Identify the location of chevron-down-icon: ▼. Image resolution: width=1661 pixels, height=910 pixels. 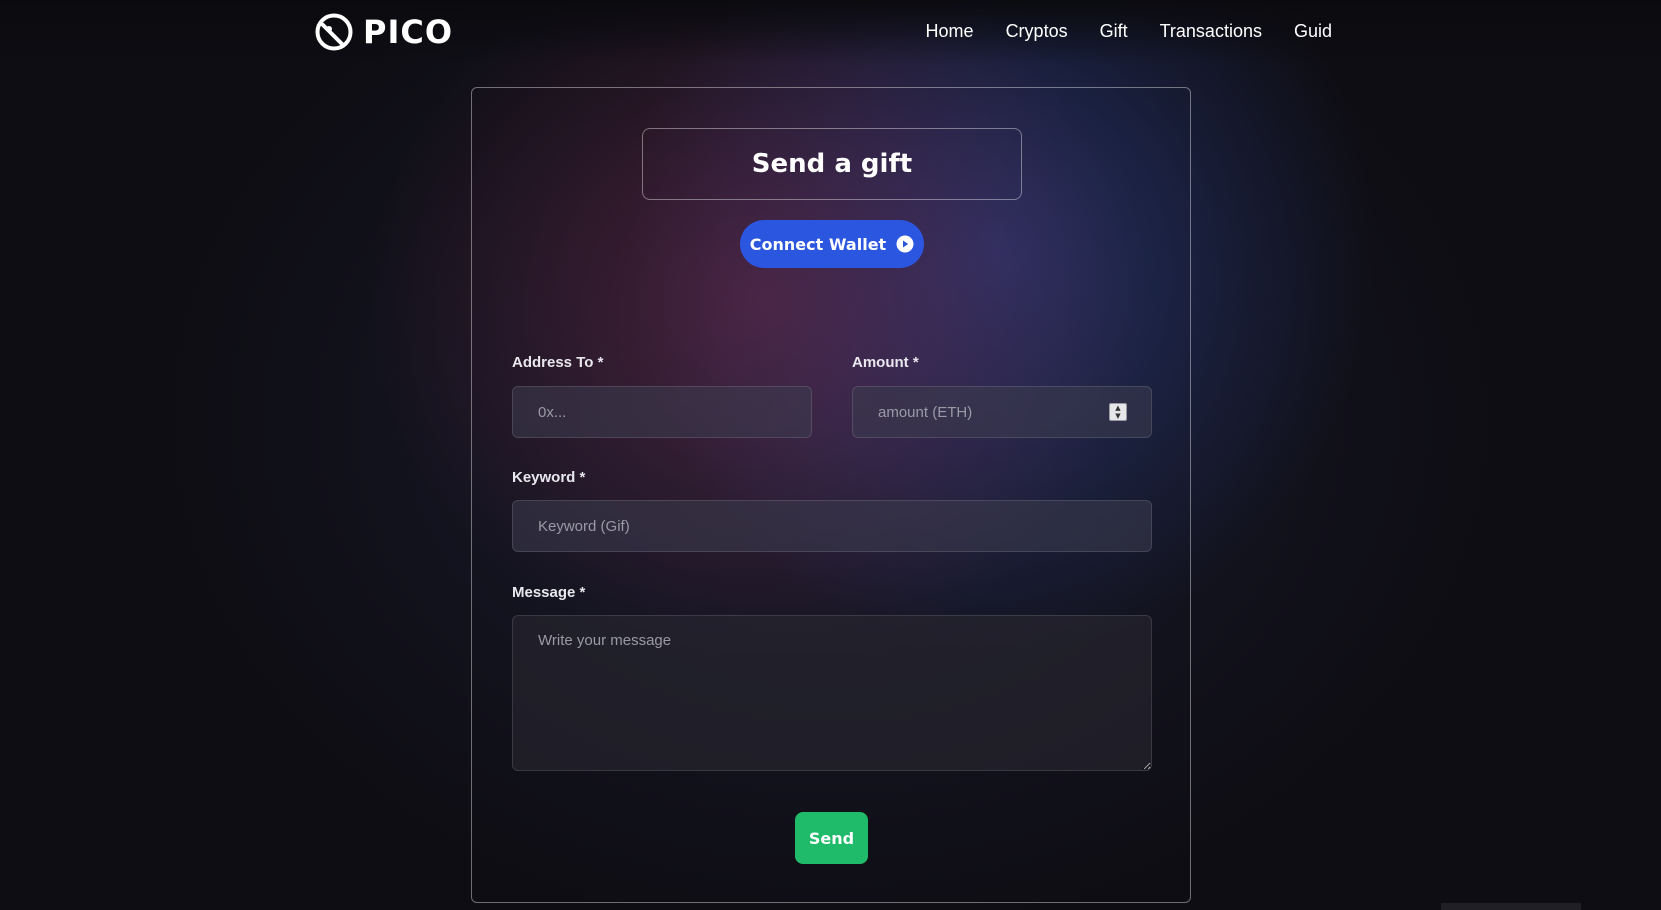
(1118, 416).